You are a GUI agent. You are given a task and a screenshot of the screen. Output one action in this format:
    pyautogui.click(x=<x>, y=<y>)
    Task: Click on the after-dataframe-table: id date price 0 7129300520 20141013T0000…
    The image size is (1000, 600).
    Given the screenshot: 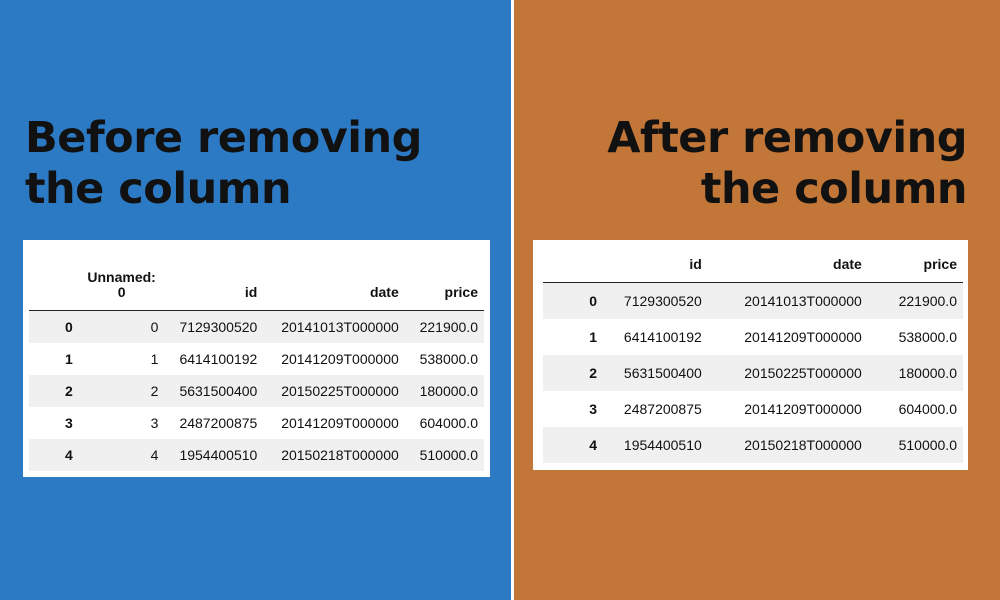 What is the action you would take?
    pyautogui.click(x=753, y=358)
    